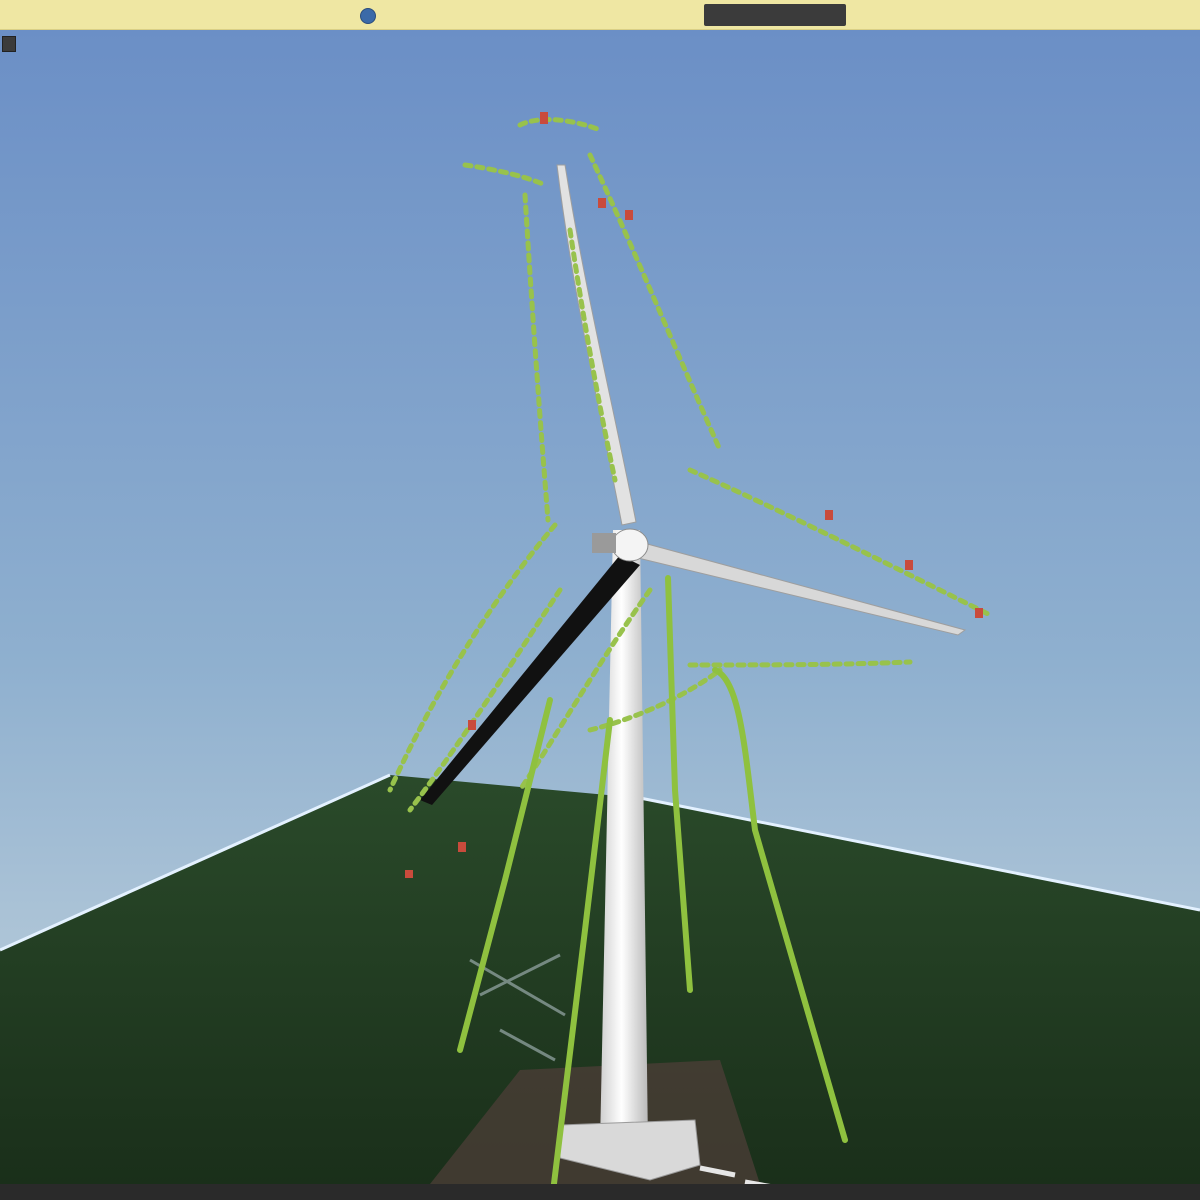  What do you see at coordinates (368, 16) in the screenshot?
I see `globe-icon` at bounding box center [368, 16].